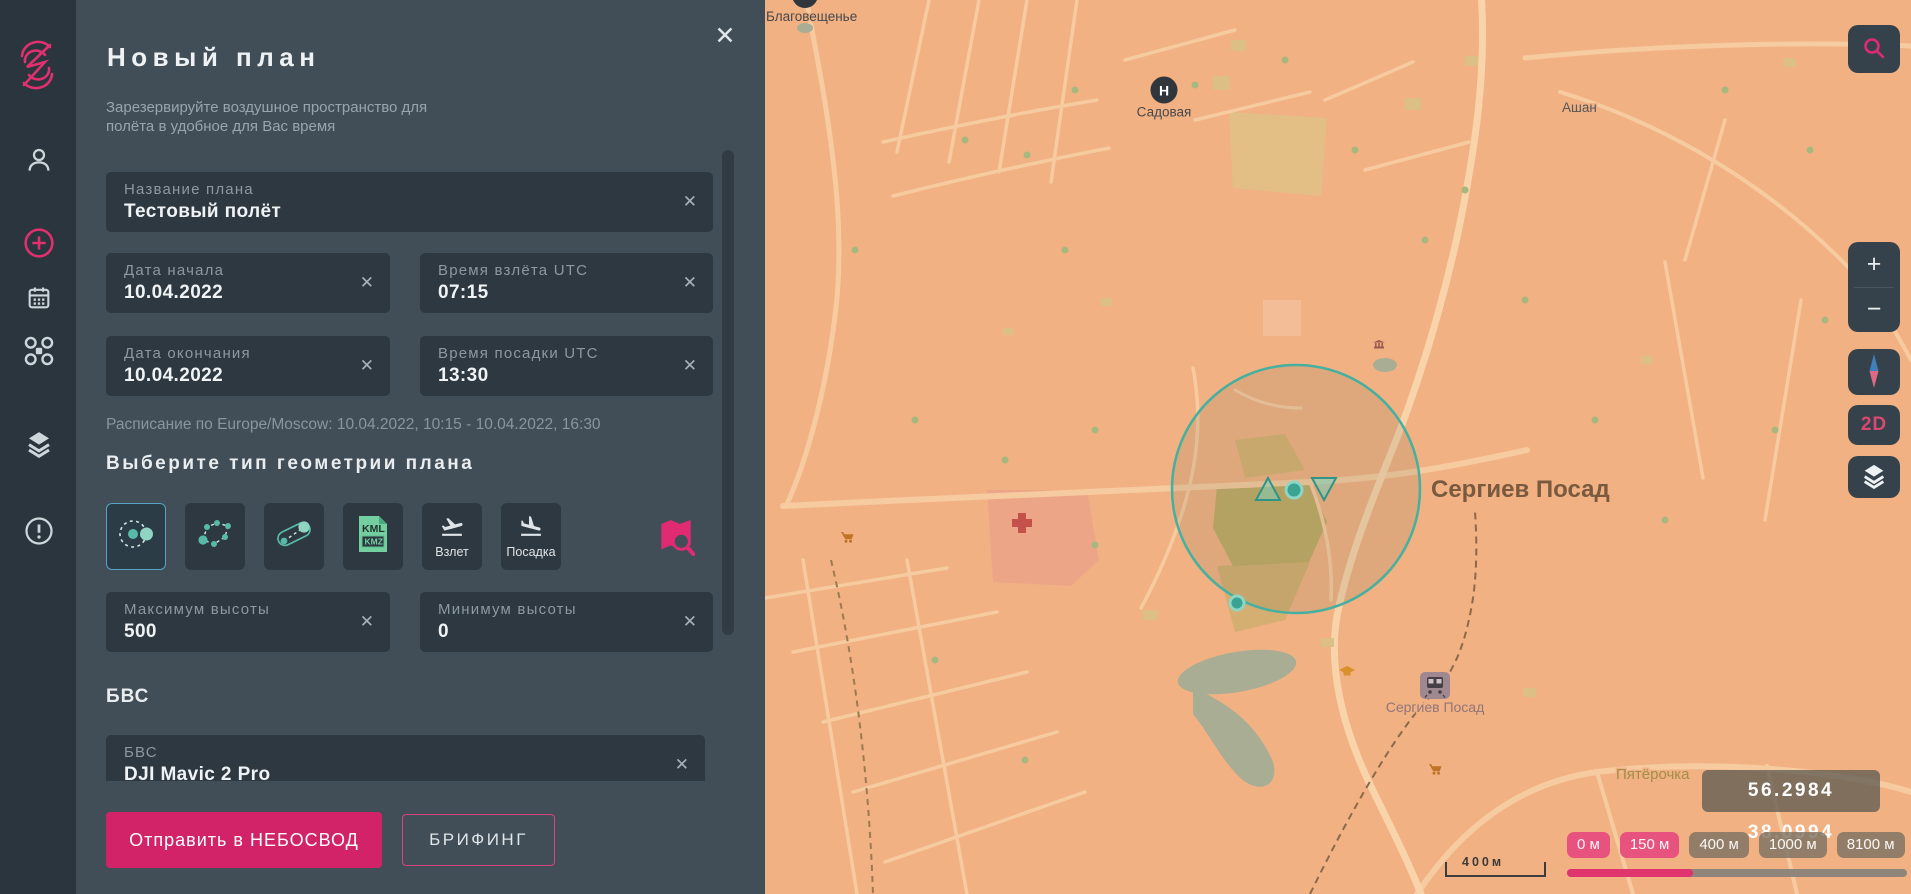 The width and height of the screenshot is (1911, 894). What do you see at coordinates (1719, 845) in the screenshot?
I see `altitude-chip-400m: 400 м` at bounding box center [1719, 845].